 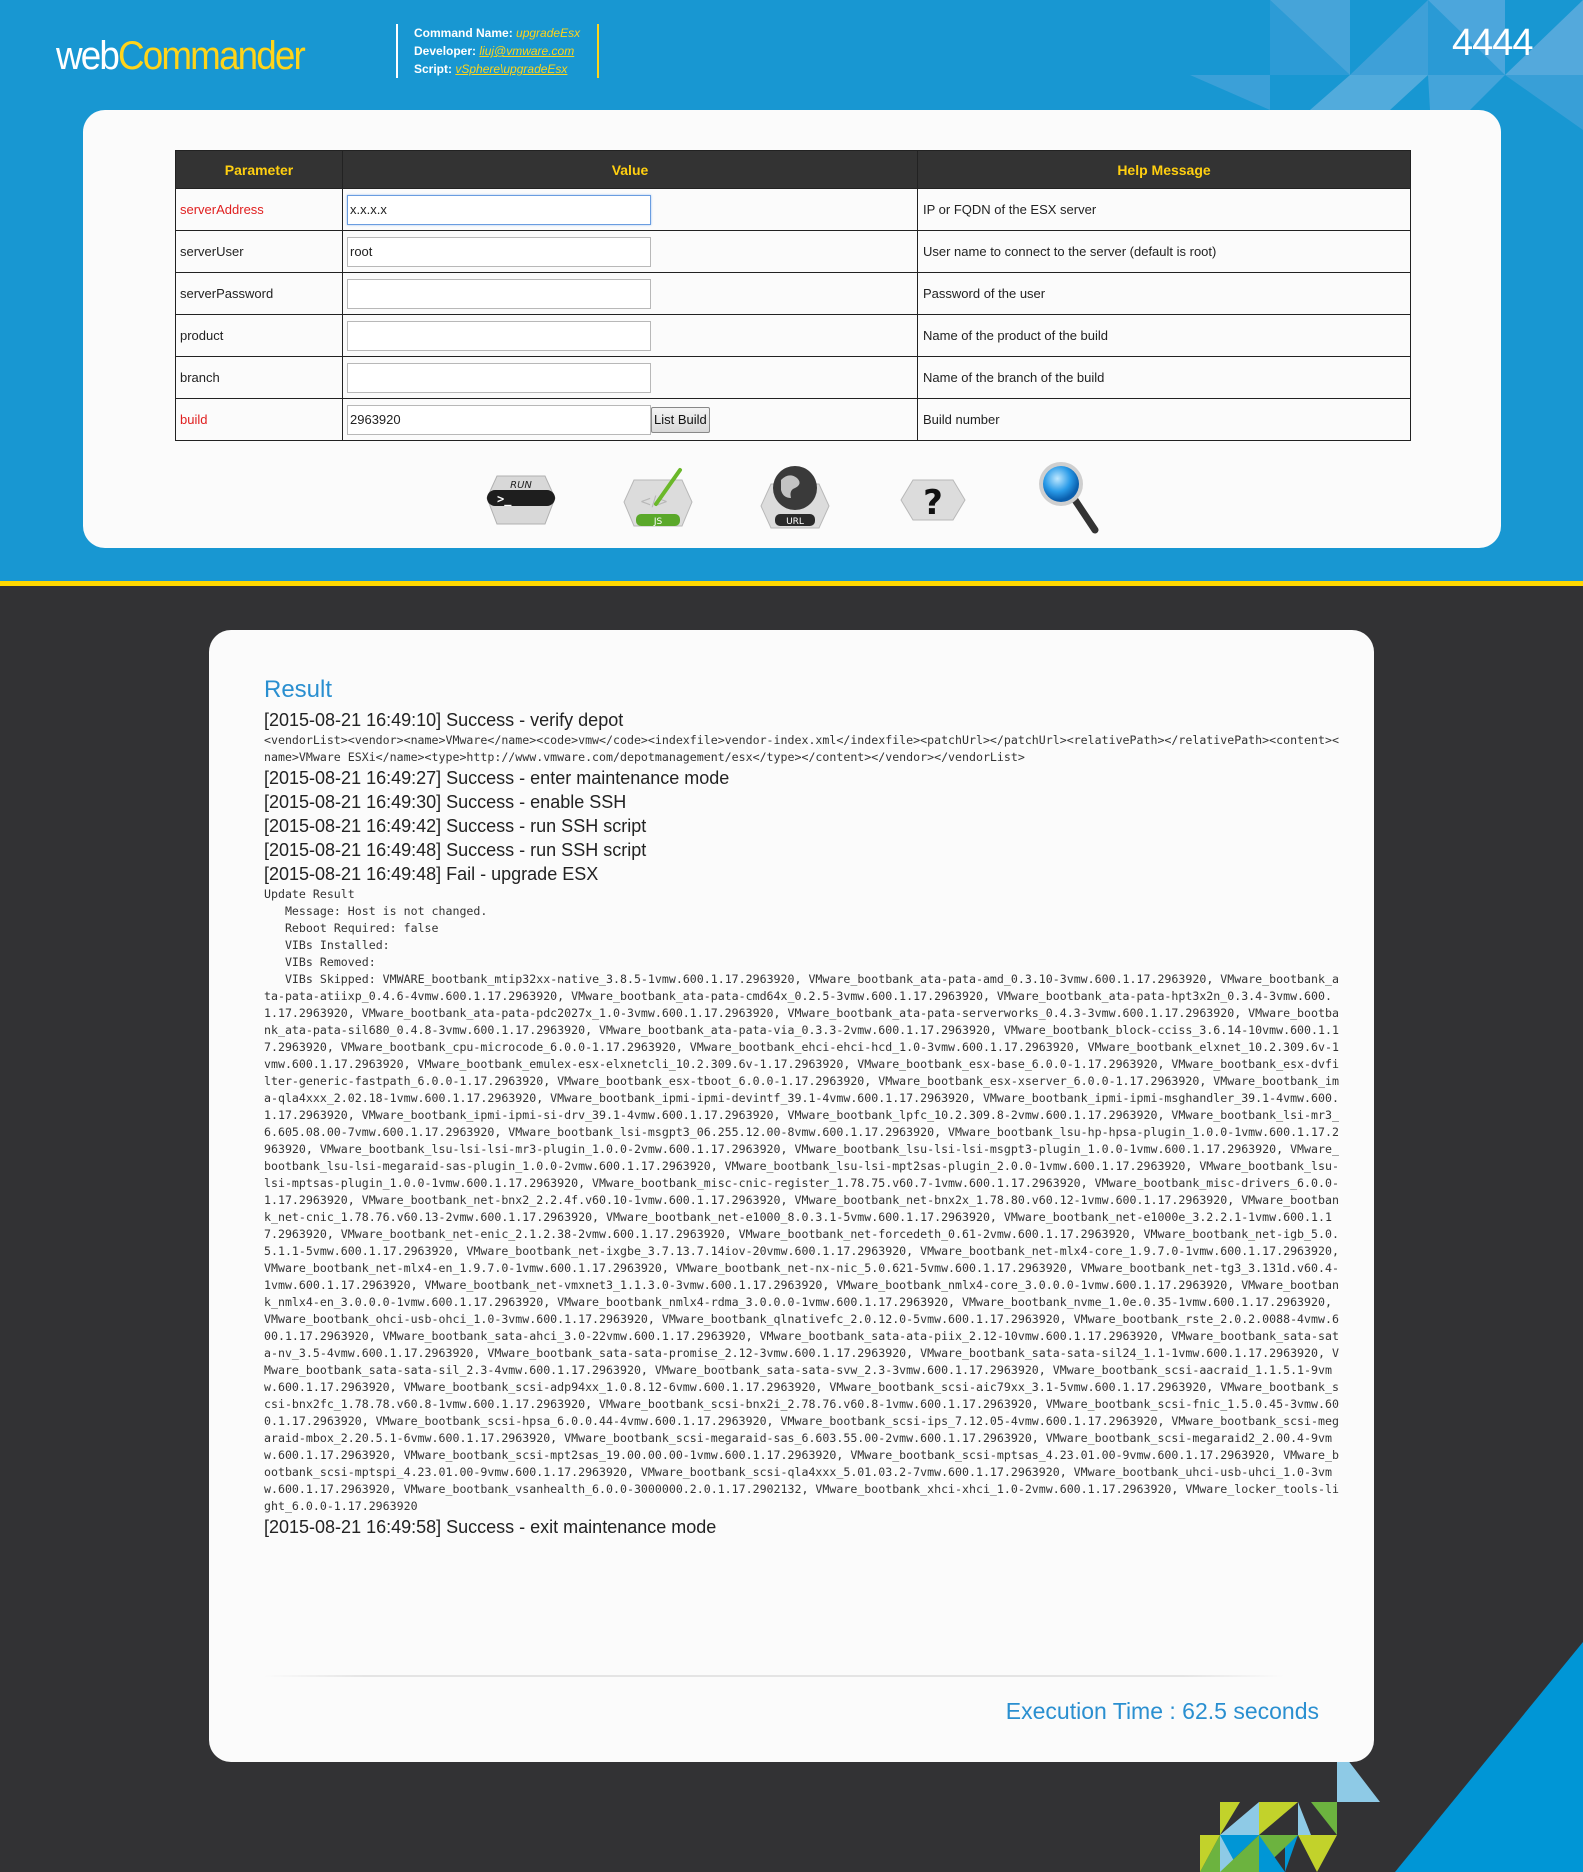 What do you see at coordinates (548, 33) in the screenshot?
I see `command-name-value: upgradeEsx` at bounding box center [548, 33].